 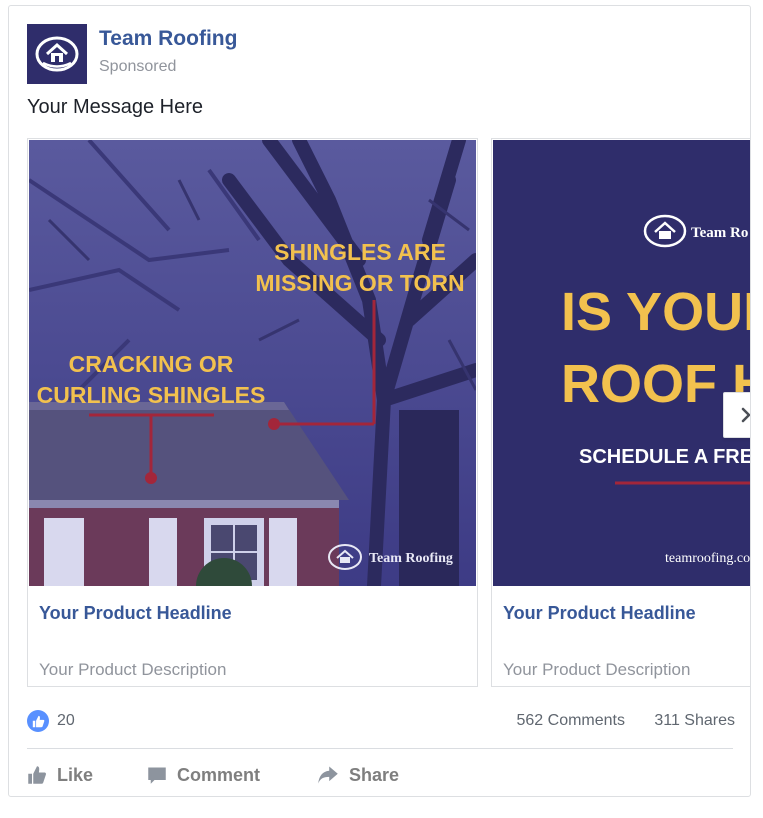 I want to click on cta-text: SCHEDULE A FREE I, so click(x=665, y=457).